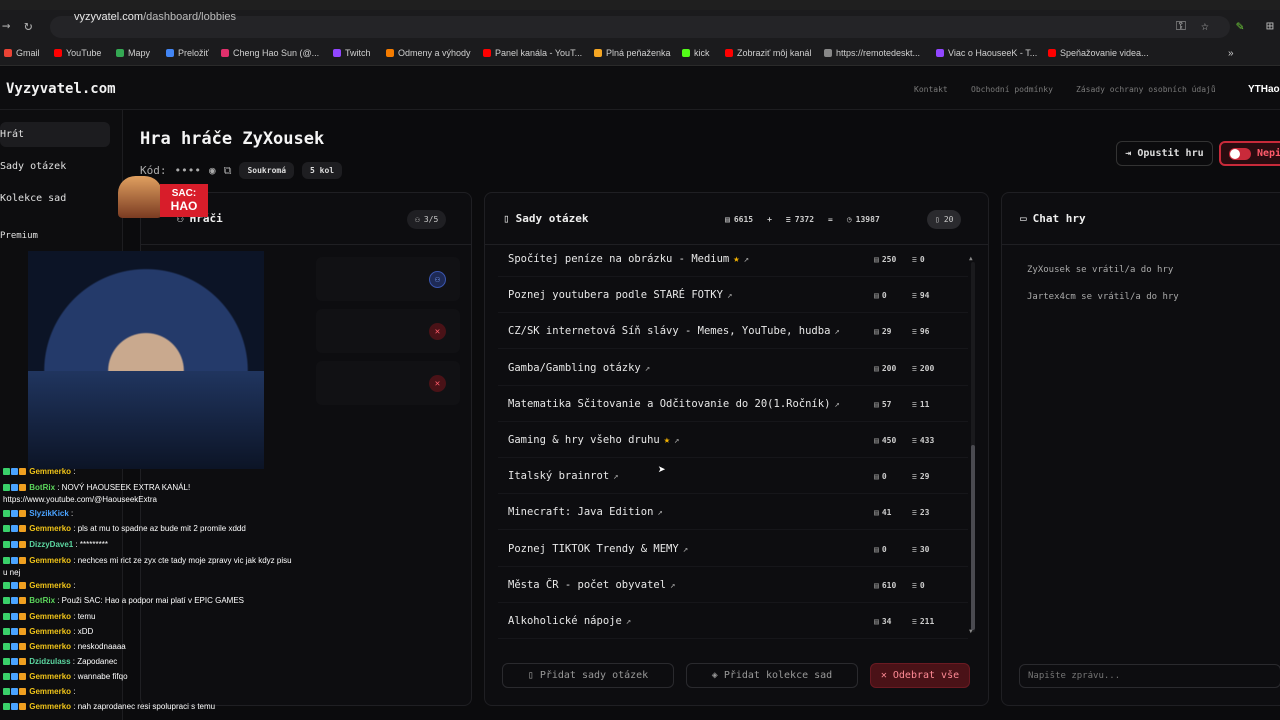 The width and height of the screenshot is (1280, 720). Describe the element at coordinates (598, 549) in the screenshot. I see `set-name: Poznej TIKTOK Trendy & MEMY ↗` at that location.